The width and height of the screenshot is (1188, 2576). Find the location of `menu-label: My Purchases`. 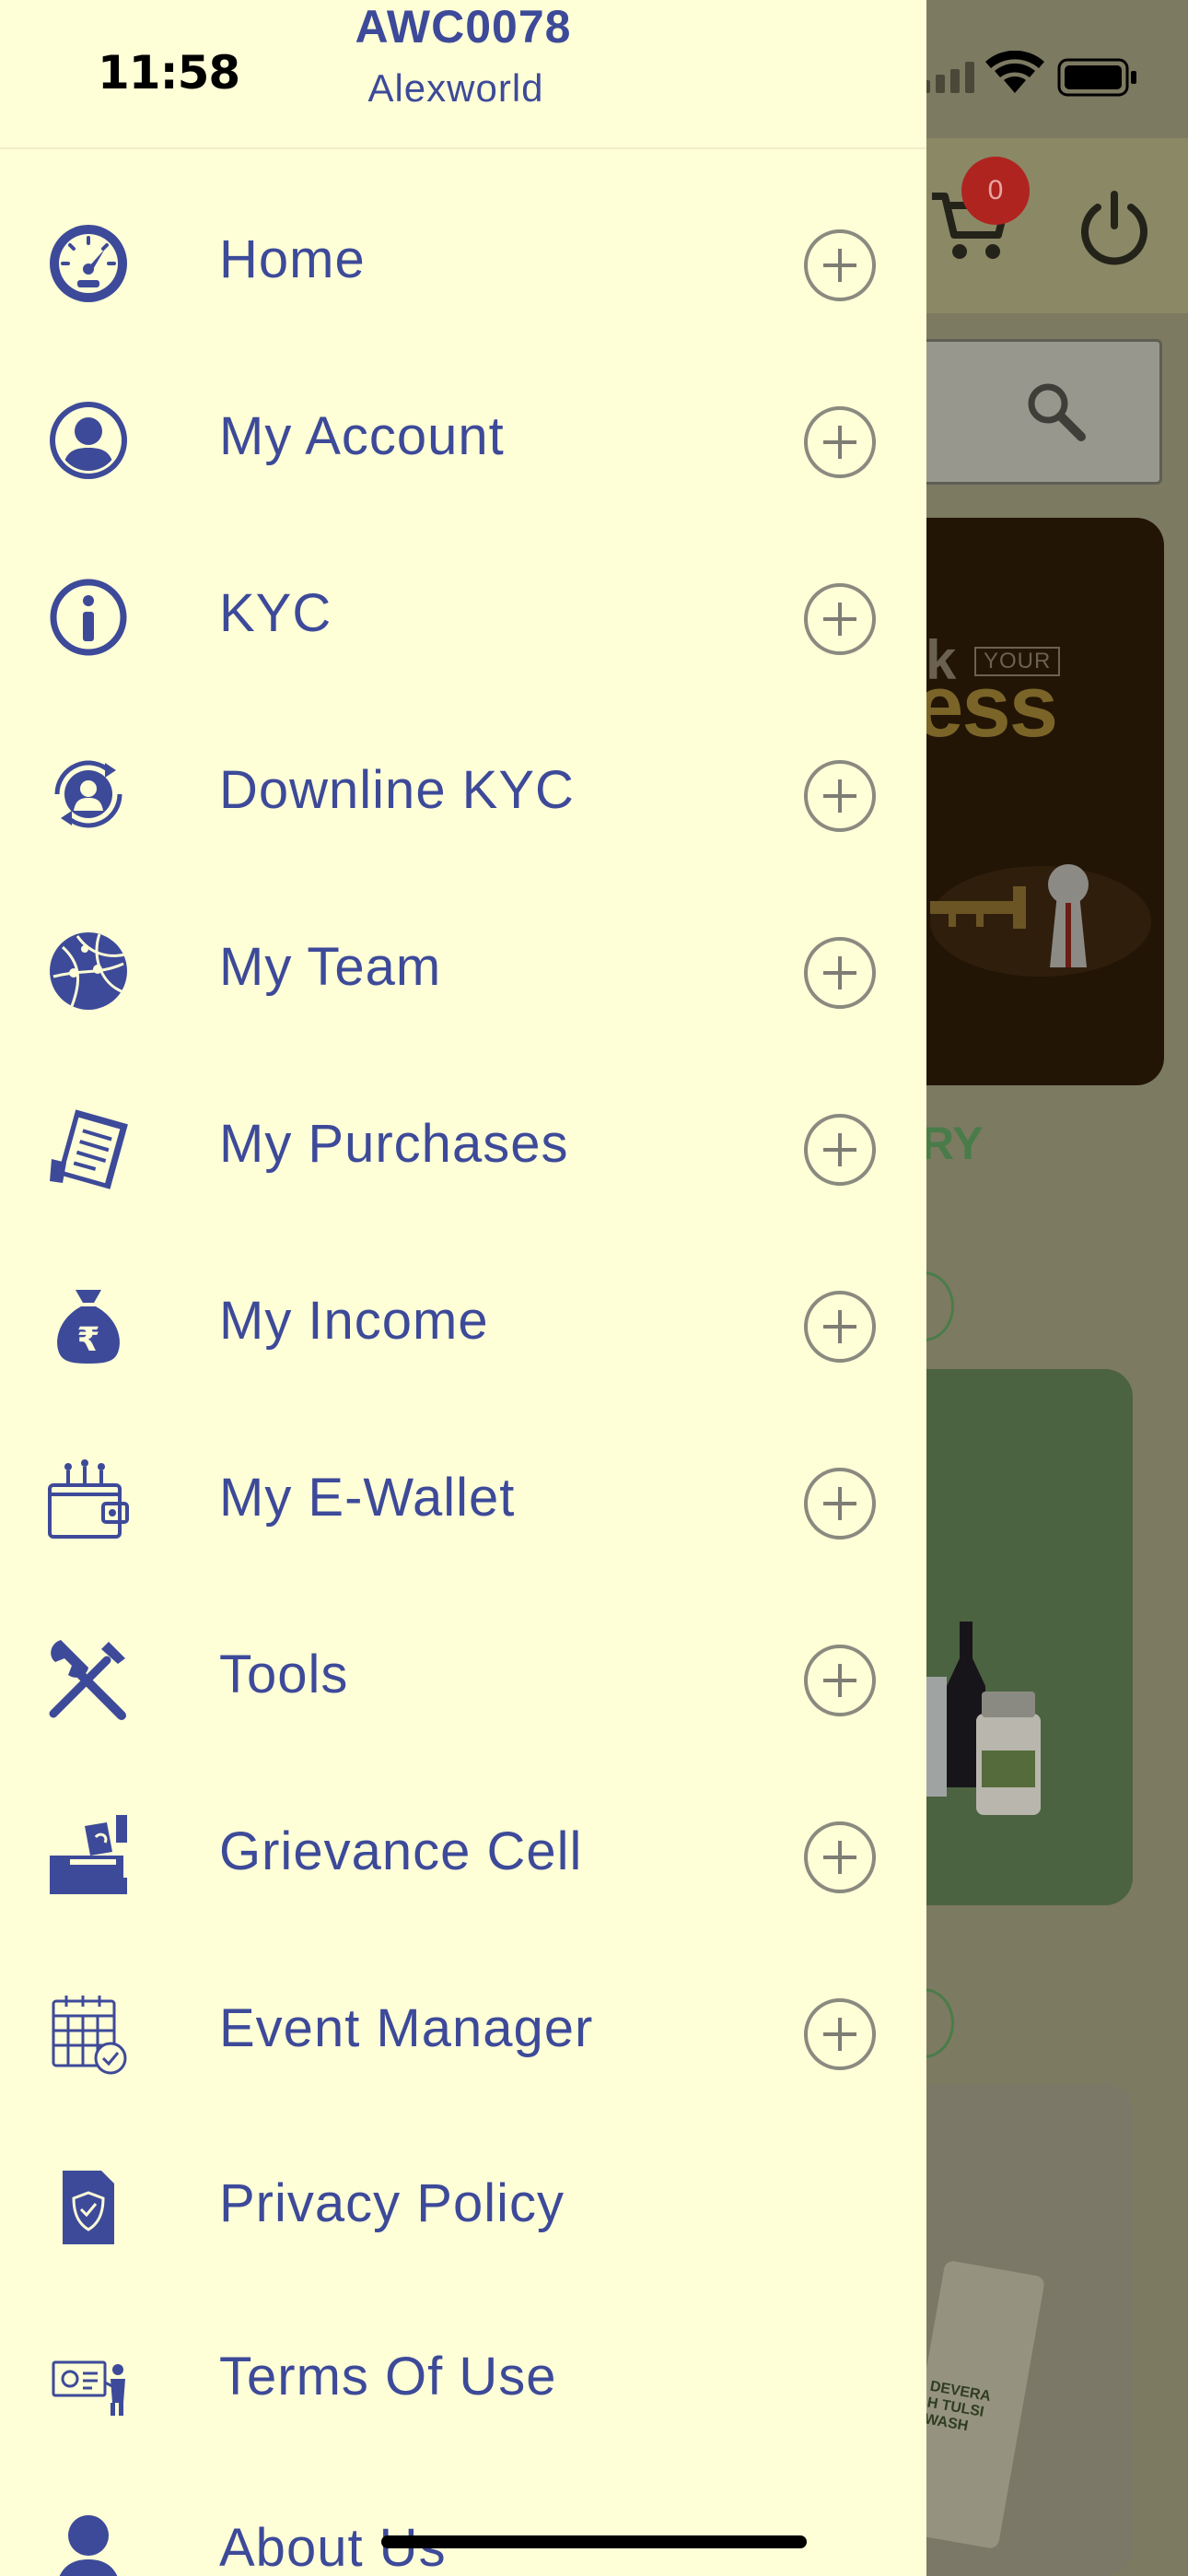

menu-label: My Purchases is located at coordinates (394, 1144).